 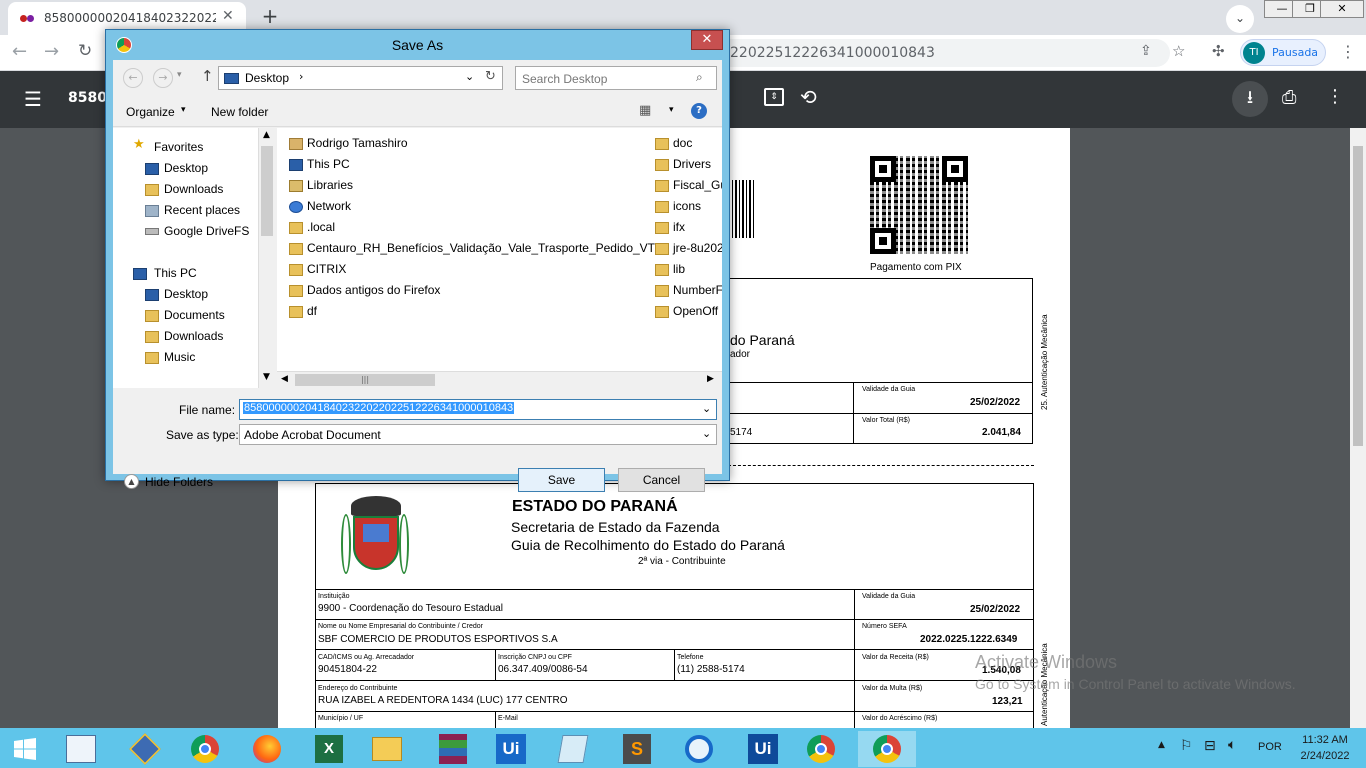 I want to click on file-item: jre-8u202, so click(x=697, y=248).